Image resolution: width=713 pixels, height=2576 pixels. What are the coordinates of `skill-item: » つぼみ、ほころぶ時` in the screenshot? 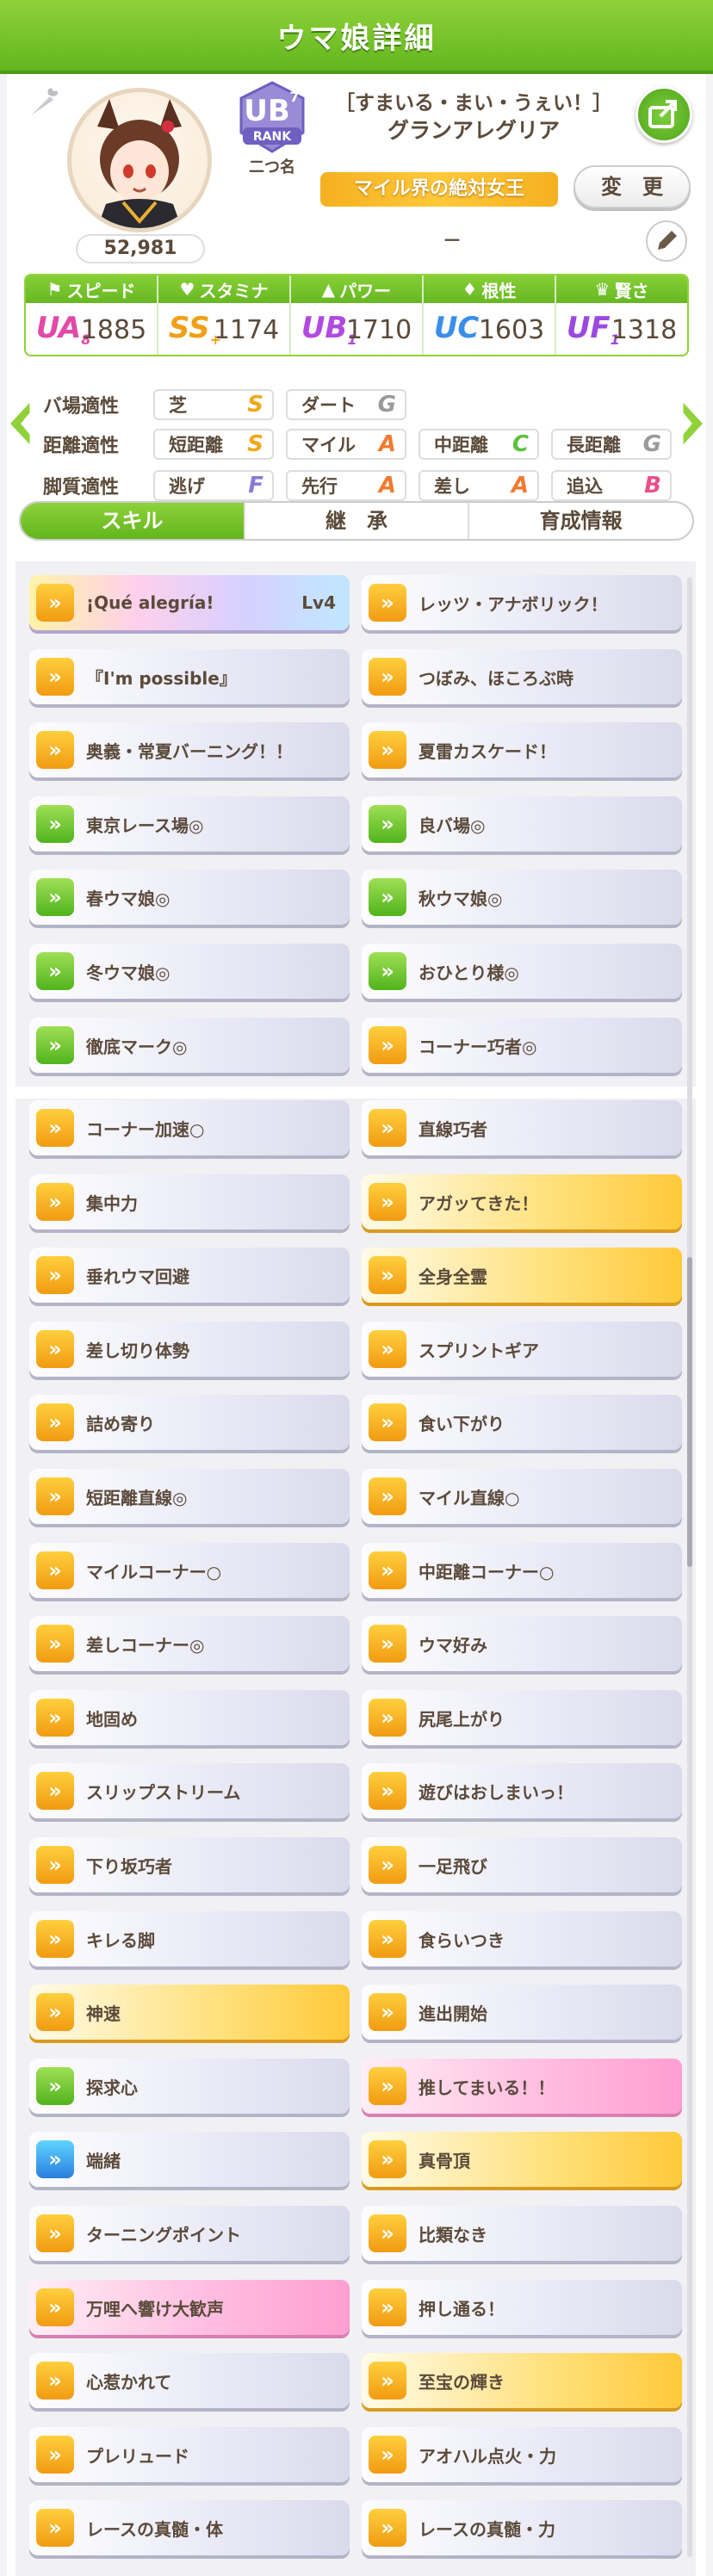 It's located at (522, 677).